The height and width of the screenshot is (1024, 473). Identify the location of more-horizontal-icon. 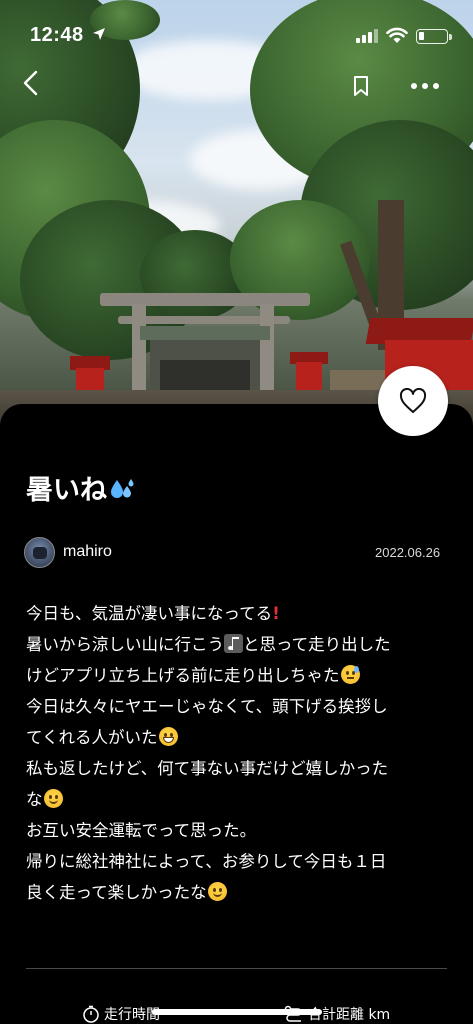
(425, 86).